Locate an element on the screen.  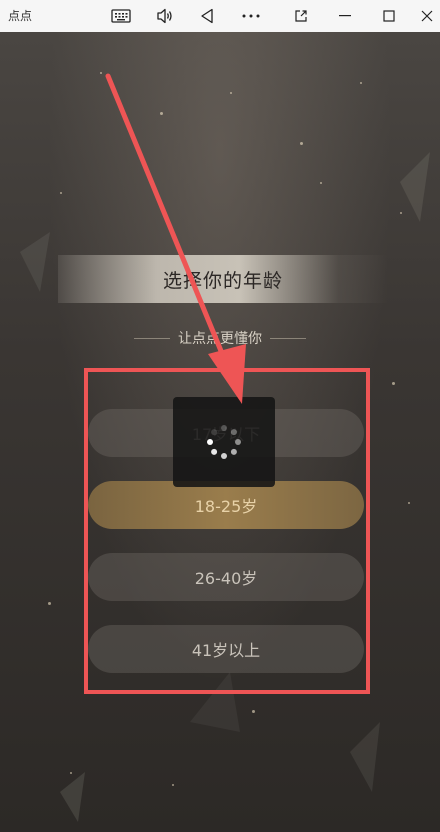
subtitle-divider-left is located at coordinates (152, 338).